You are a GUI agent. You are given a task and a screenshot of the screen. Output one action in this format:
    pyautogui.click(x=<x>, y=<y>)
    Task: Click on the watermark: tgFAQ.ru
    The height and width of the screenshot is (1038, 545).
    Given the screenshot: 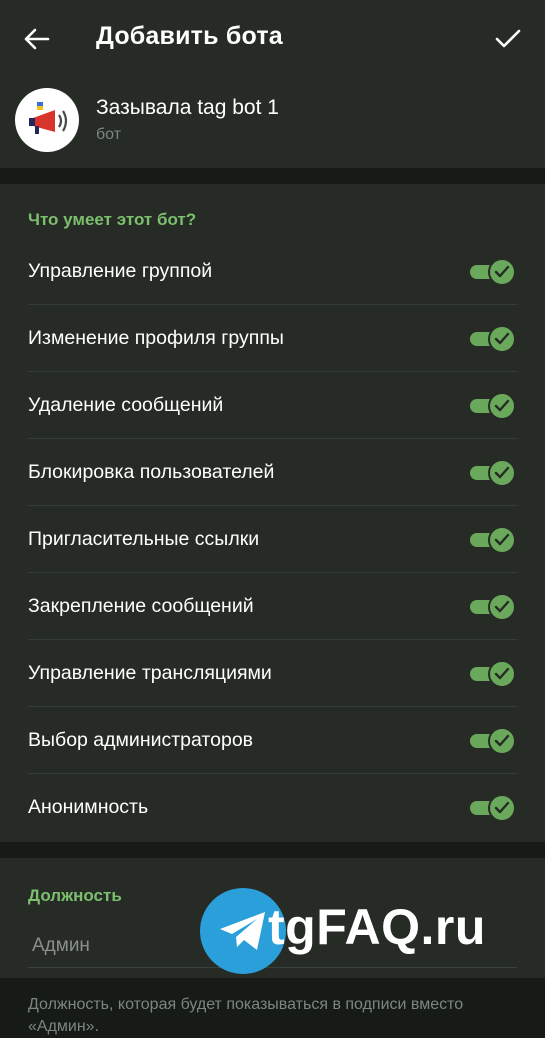 What is the action you would take?
    pyautogui.click(x=355, y=934)
    